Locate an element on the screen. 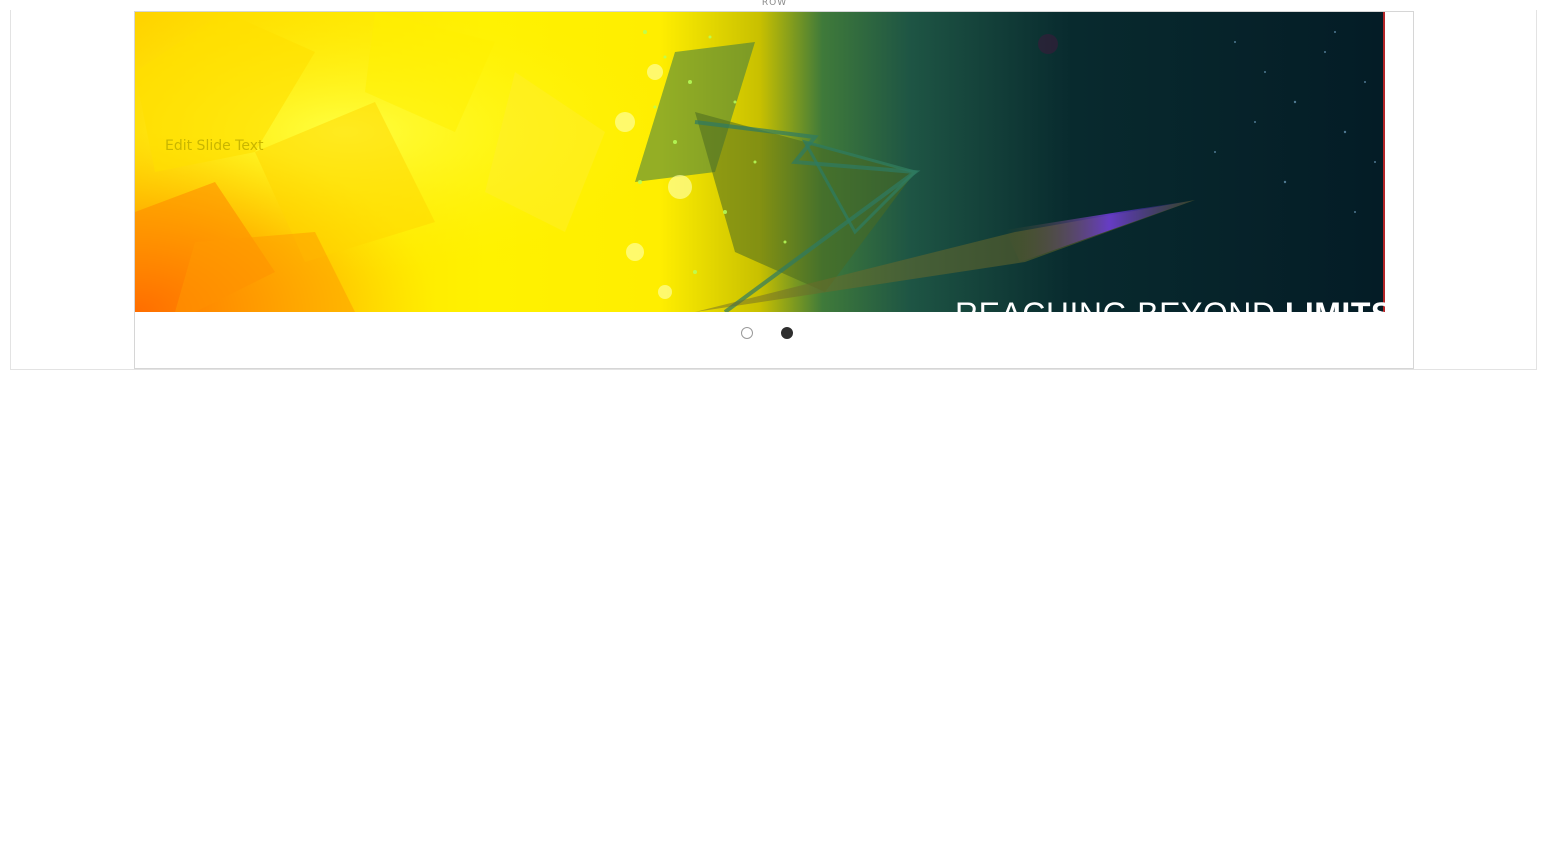  slide-caption: REACHING BEYOND LIMITS is located at coordinates (1170, 304).